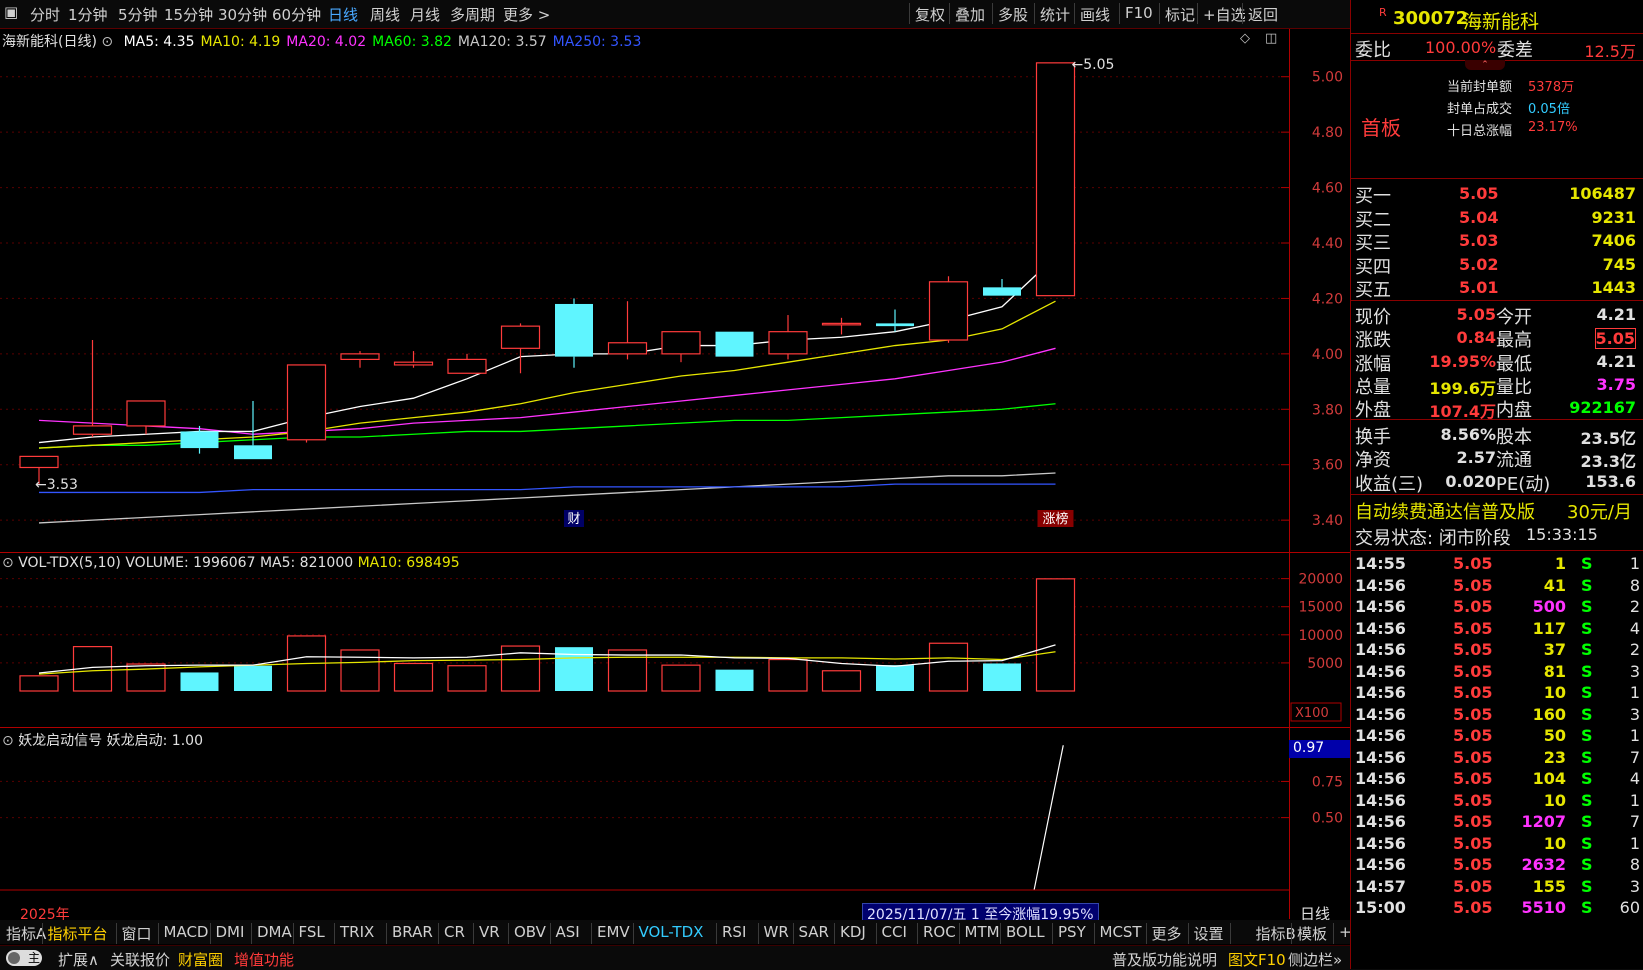 The image size is (1643, 970). I want to click on indicator-tab-21: ROC, so click(939, 932).